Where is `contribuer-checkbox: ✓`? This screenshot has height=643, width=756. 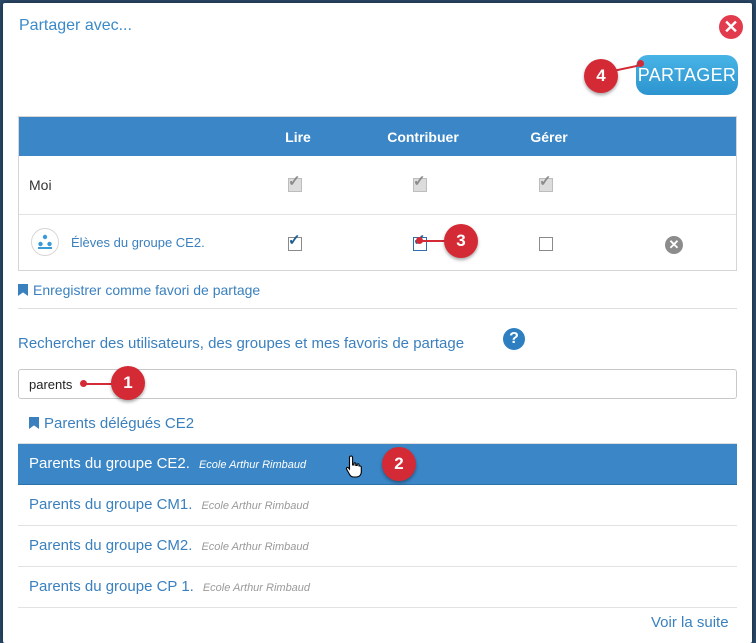 contribuer-checkbox: ✓ is located at coordinates (420, 182).